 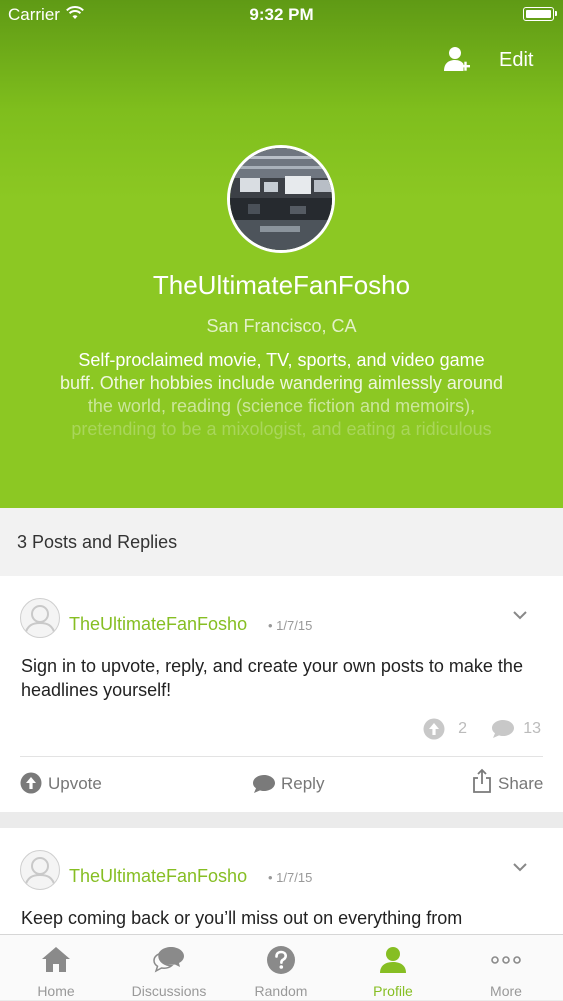 I want to click on person-icon, so click(x=393, y=960).